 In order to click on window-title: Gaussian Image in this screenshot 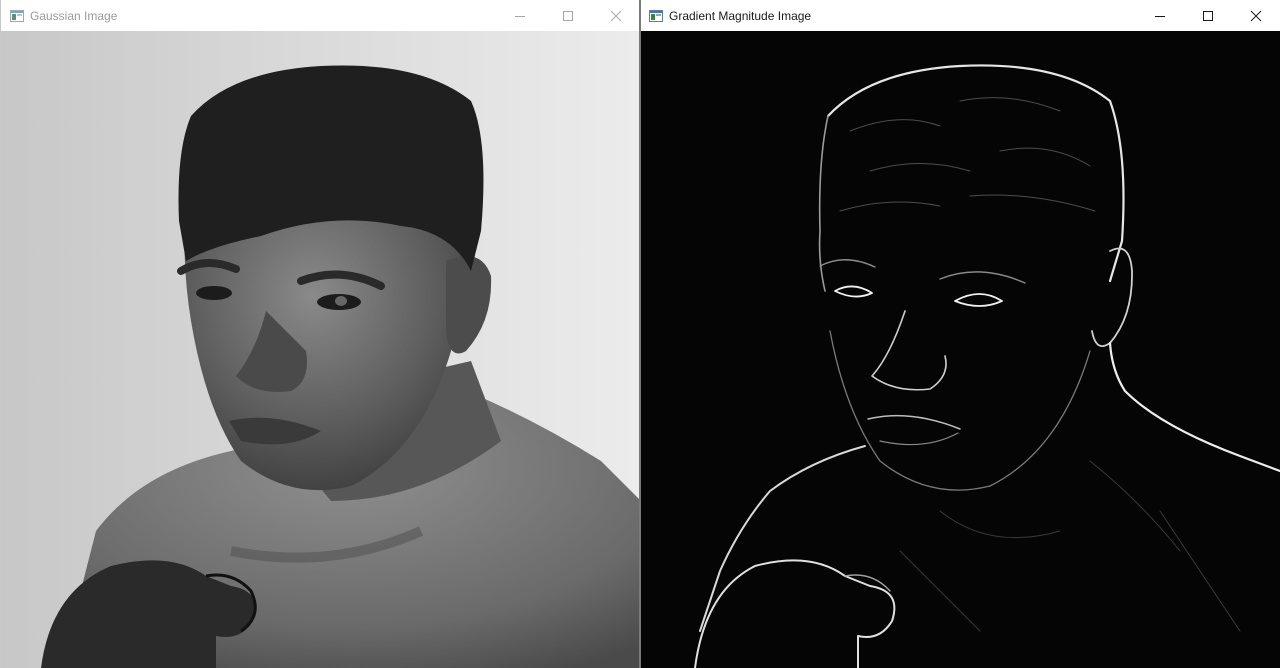, I will do `click(74, 15)`.